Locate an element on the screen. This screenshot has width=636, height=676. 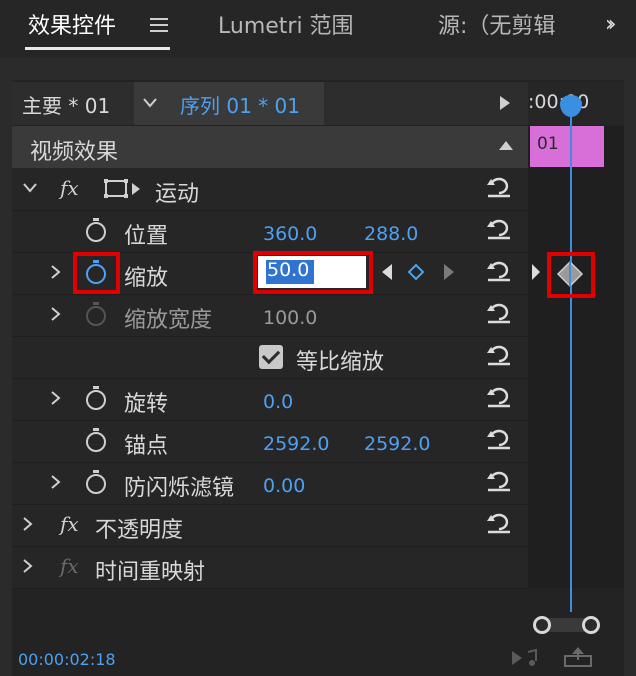
rotation-value: 0.0 is located at coordinates (278, 402).